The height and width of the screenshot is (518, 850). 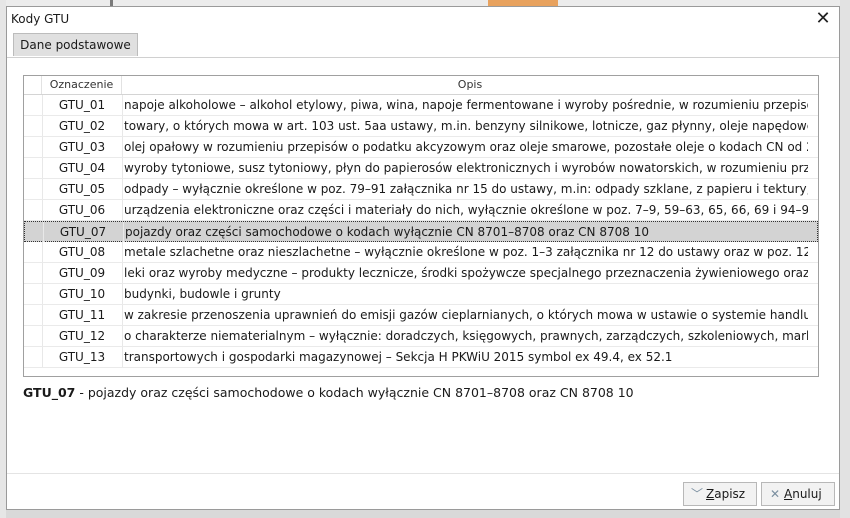 I want to click on save-button-label: apisz, so click(x=730, y=494).